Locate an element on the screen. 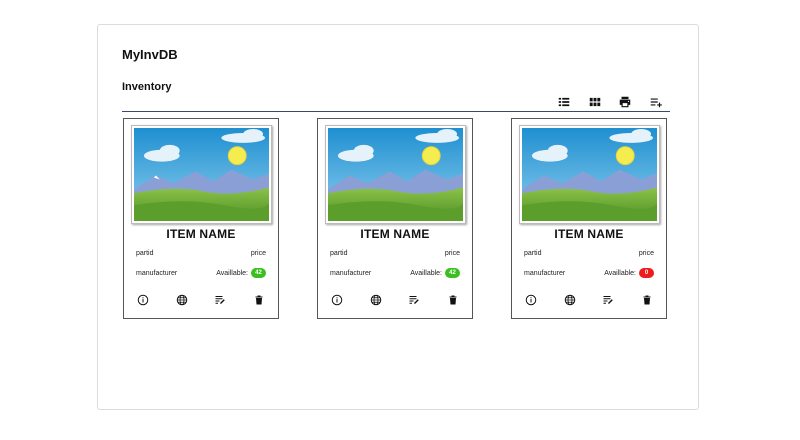 The height and width of the screenshot is (440, 800). list-view-icon is located at coordinates (564, 102).